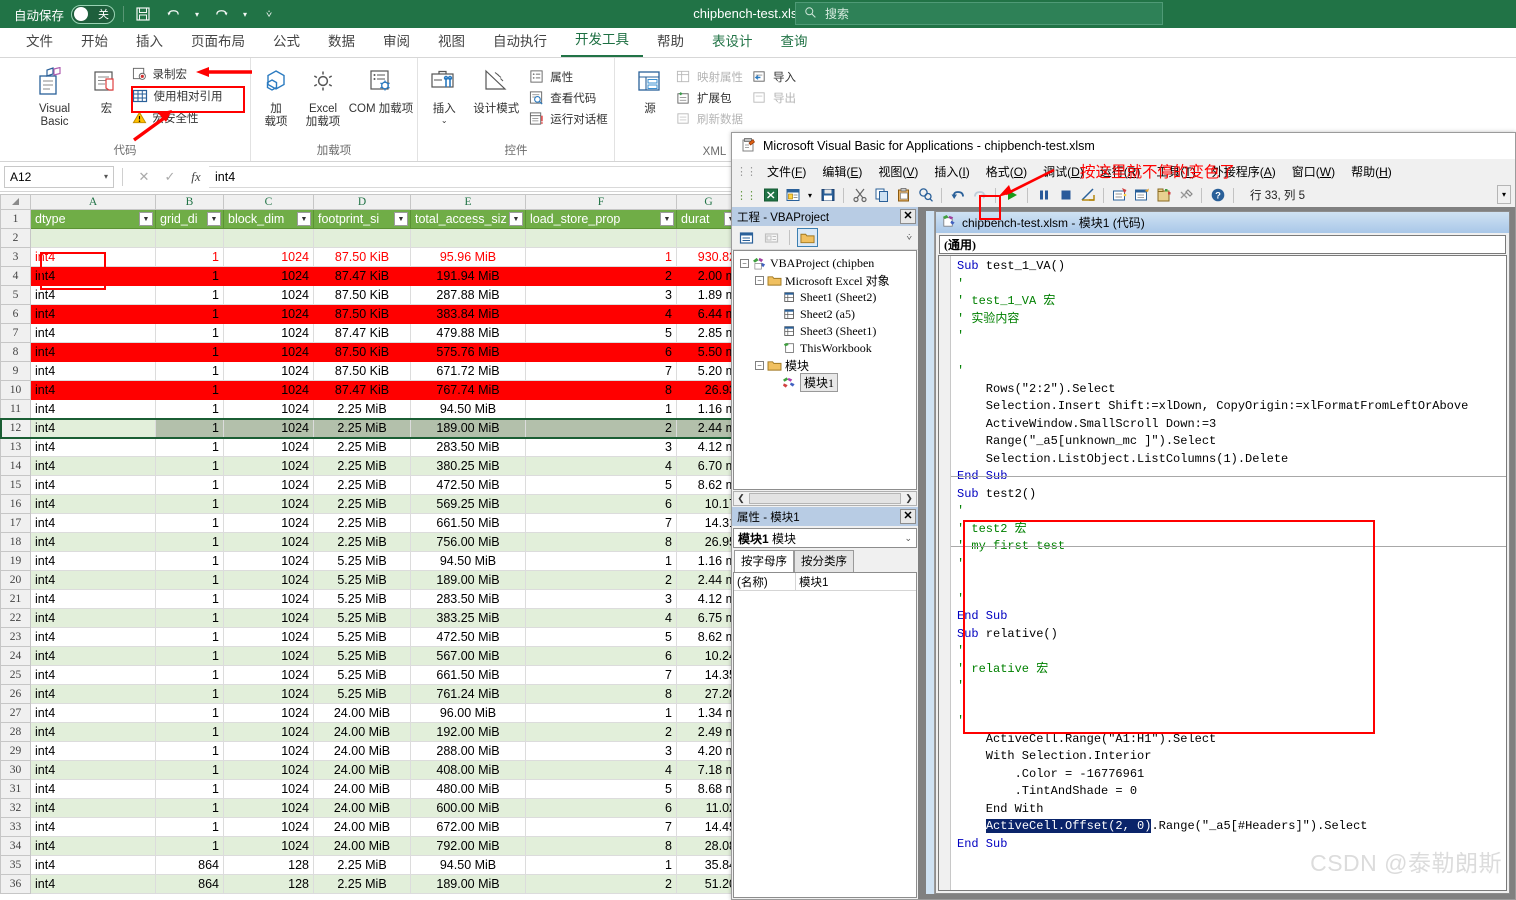  Describe the element at coordinates (15, 846) in the screenshot. I see `row-header-34: 34` at that location.